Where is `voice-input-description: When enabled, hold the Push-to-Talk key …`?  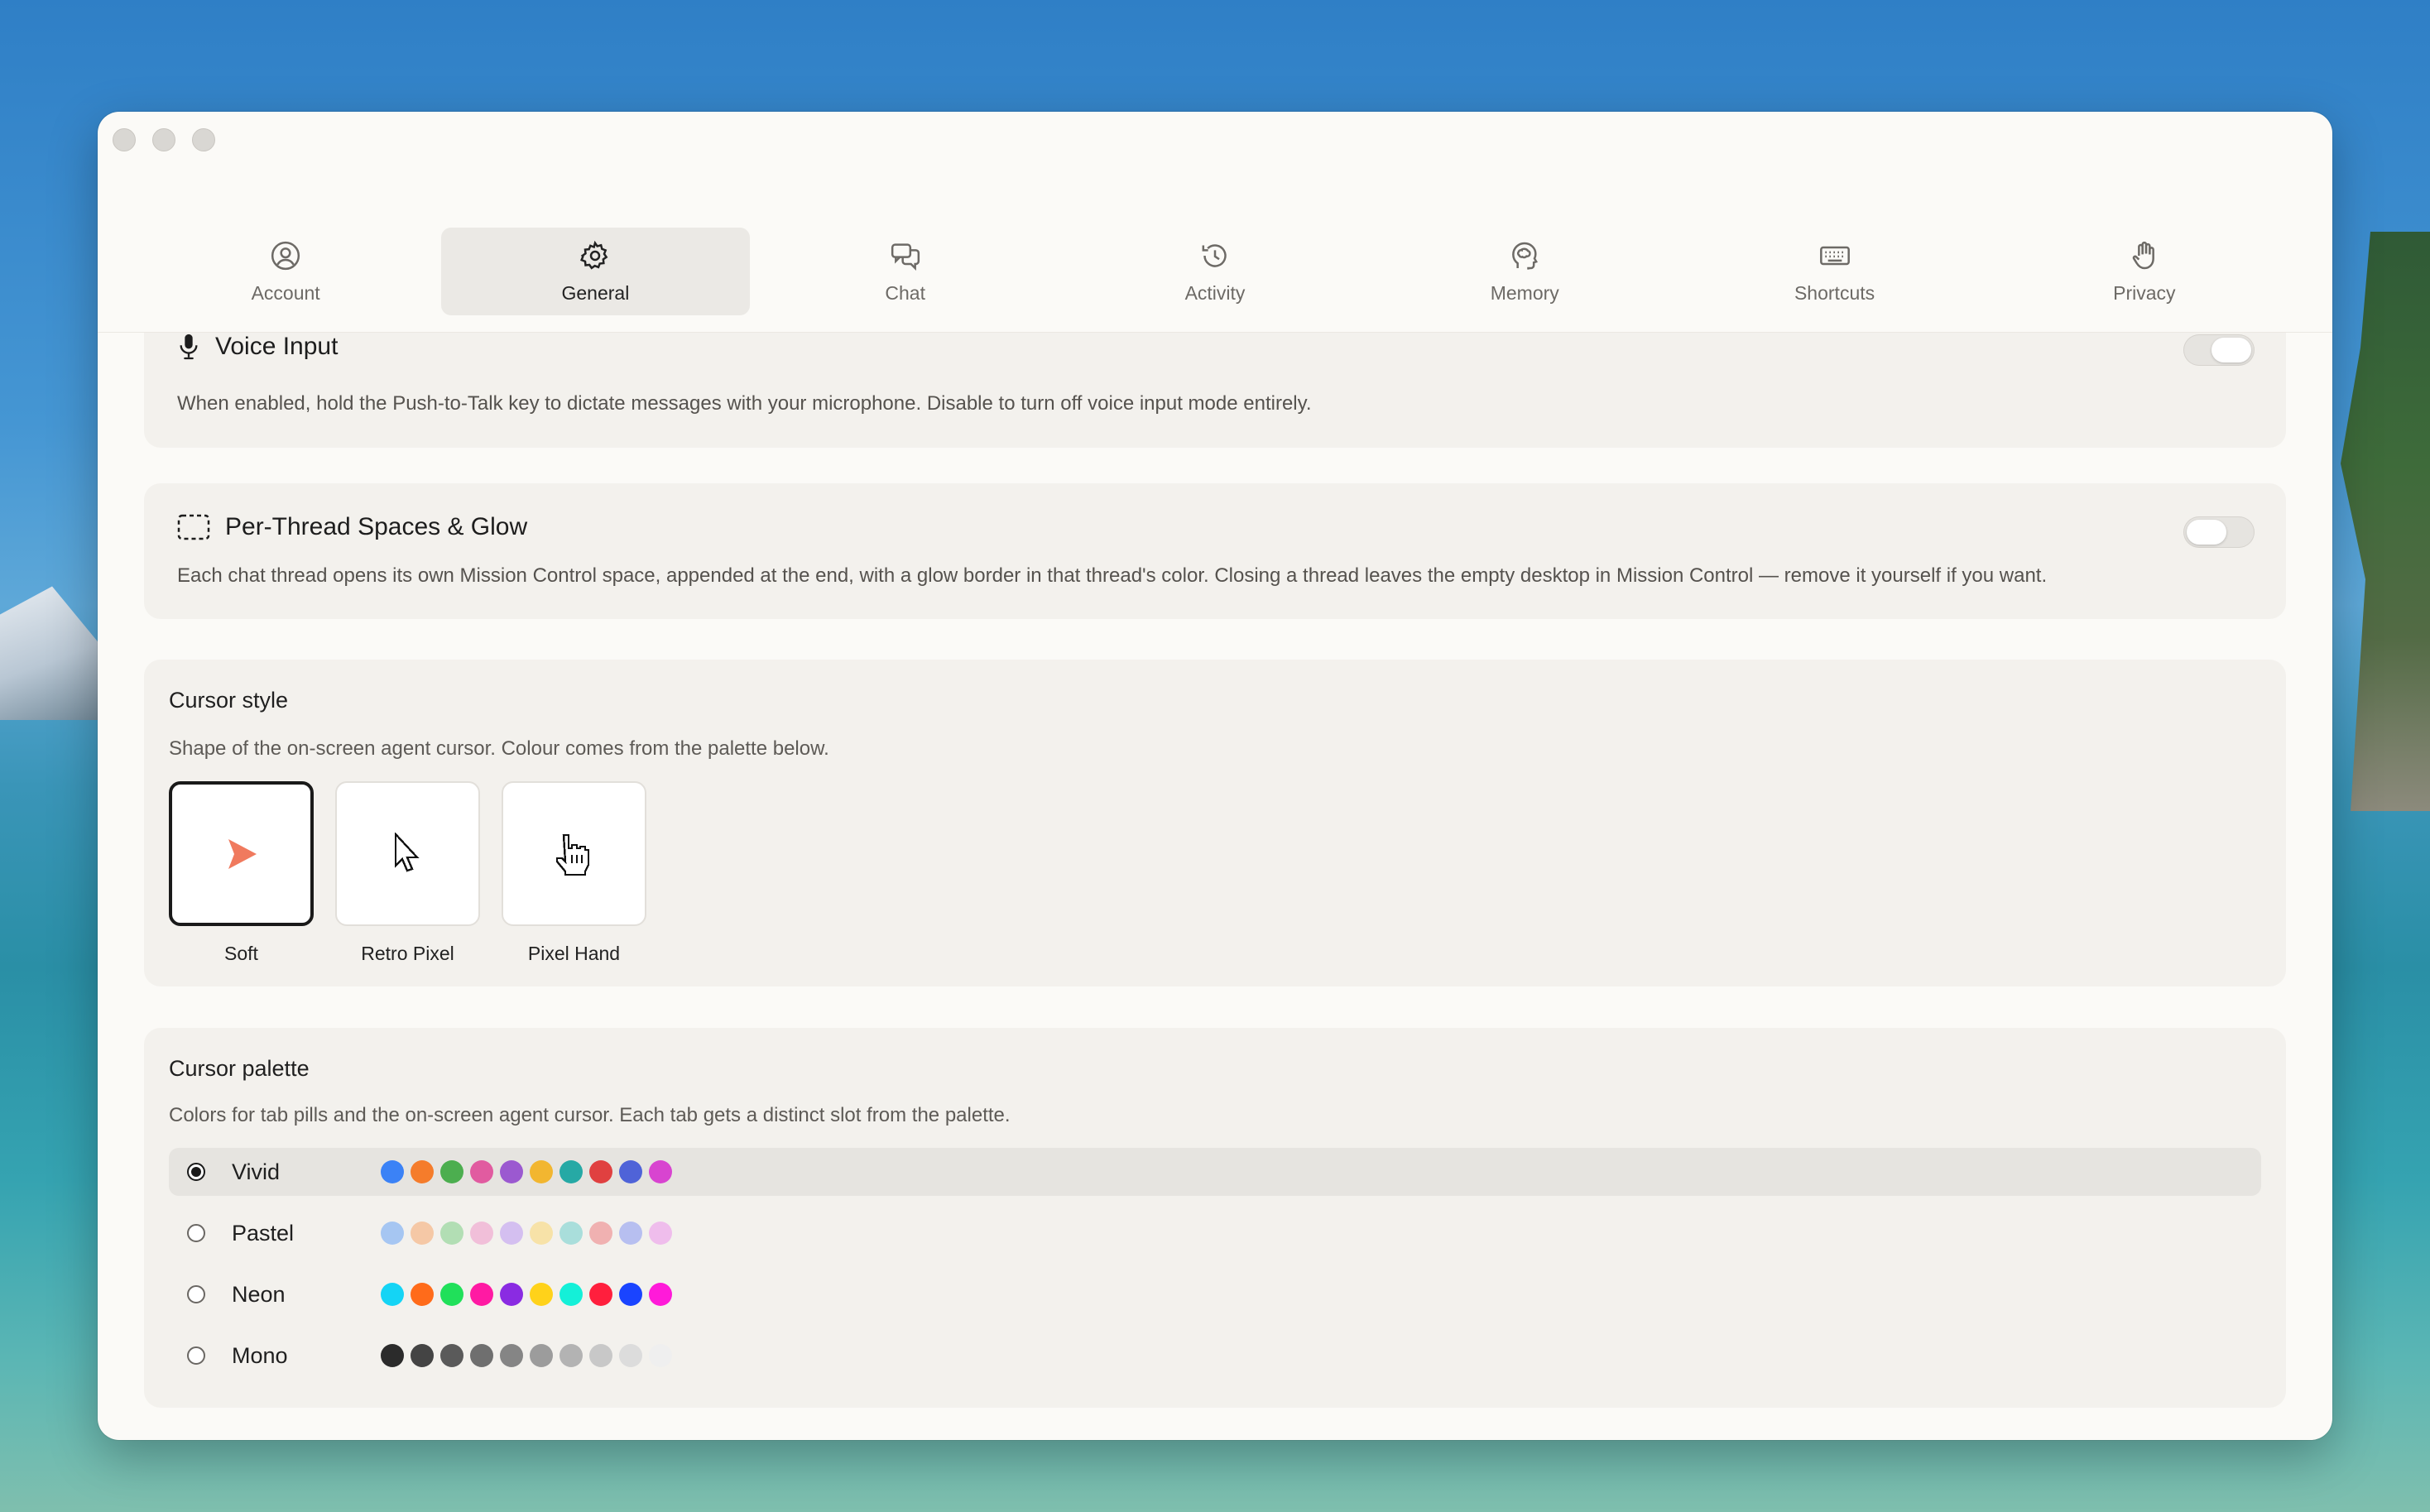 voice-input-description: When enabled, hold the Push-to-Talk key … is located at coordinates (744, 403).